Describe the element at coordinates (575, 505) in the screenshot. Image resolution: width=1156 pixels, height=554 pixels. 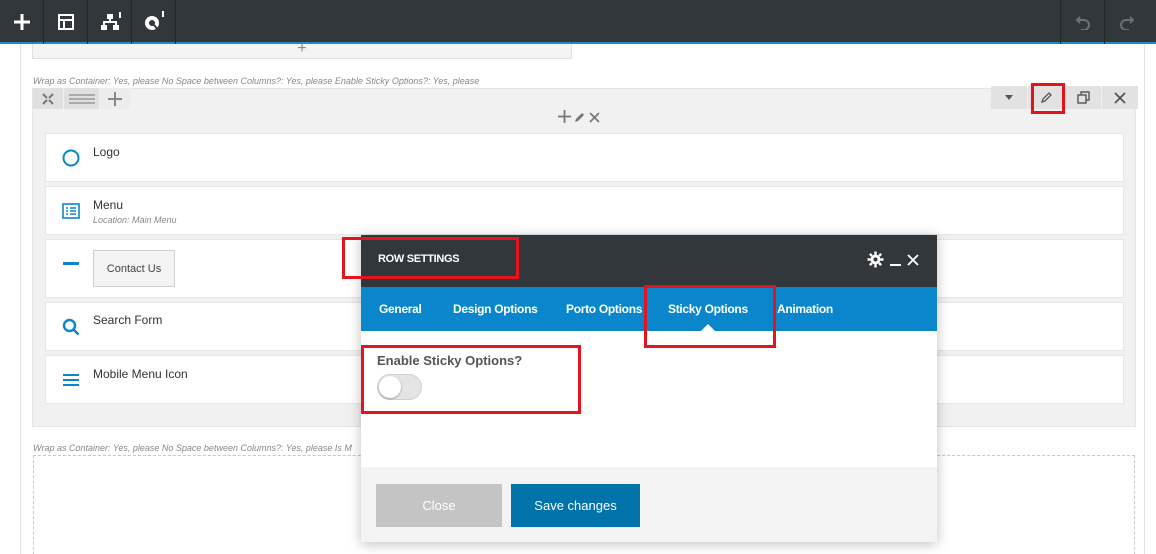
I see `save-changes-button: Save changes` at that location.